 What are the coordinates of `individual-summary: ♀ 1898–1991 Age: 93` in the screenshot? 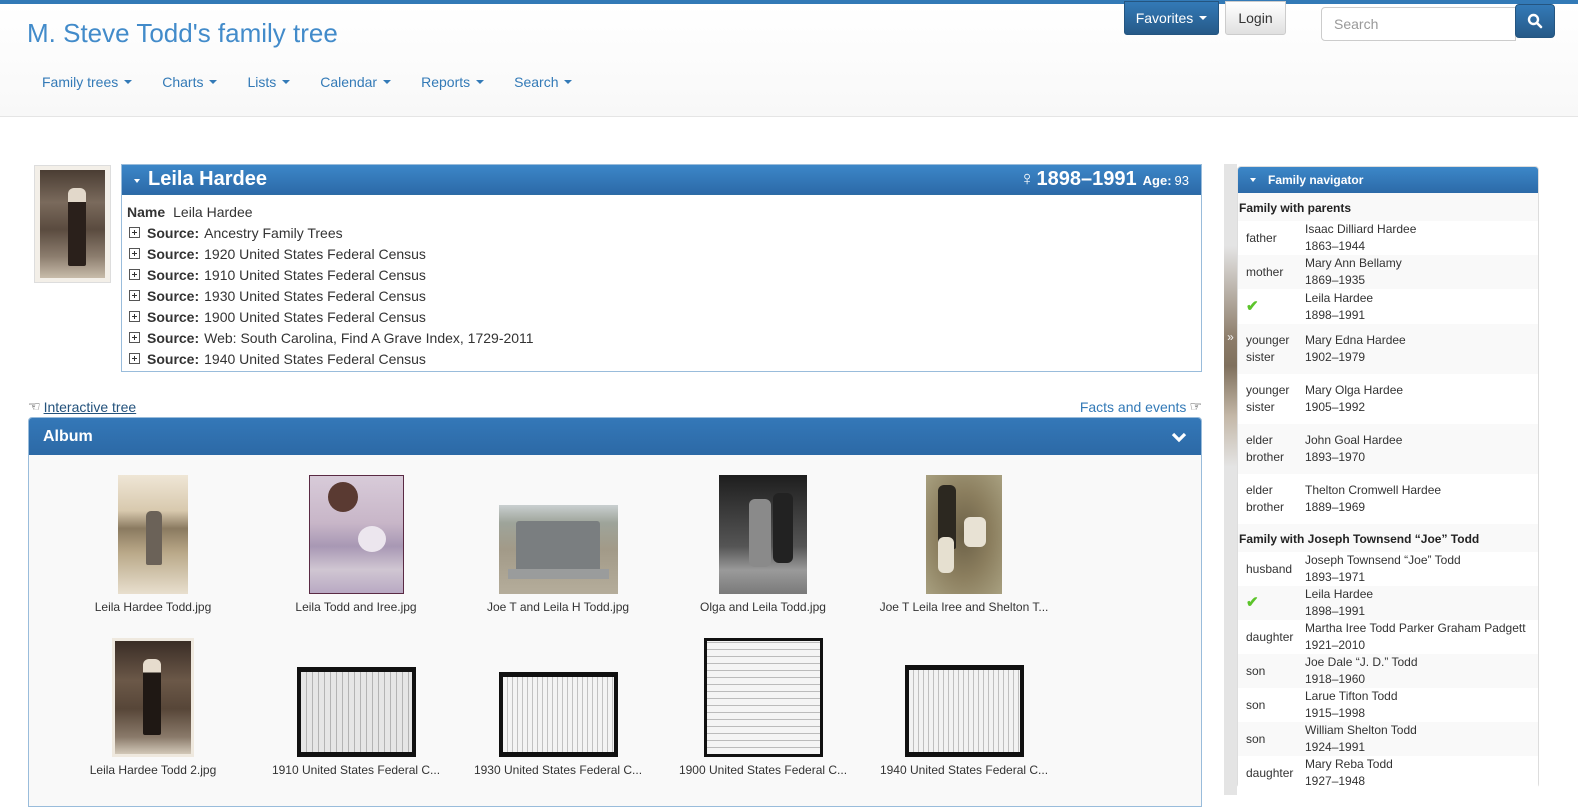 It's located at (1104, 179).